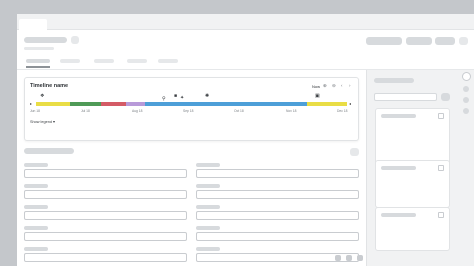  Describe the element at coordinates (39, 48) in the screenshot. I see `page-subtitle` at that location.